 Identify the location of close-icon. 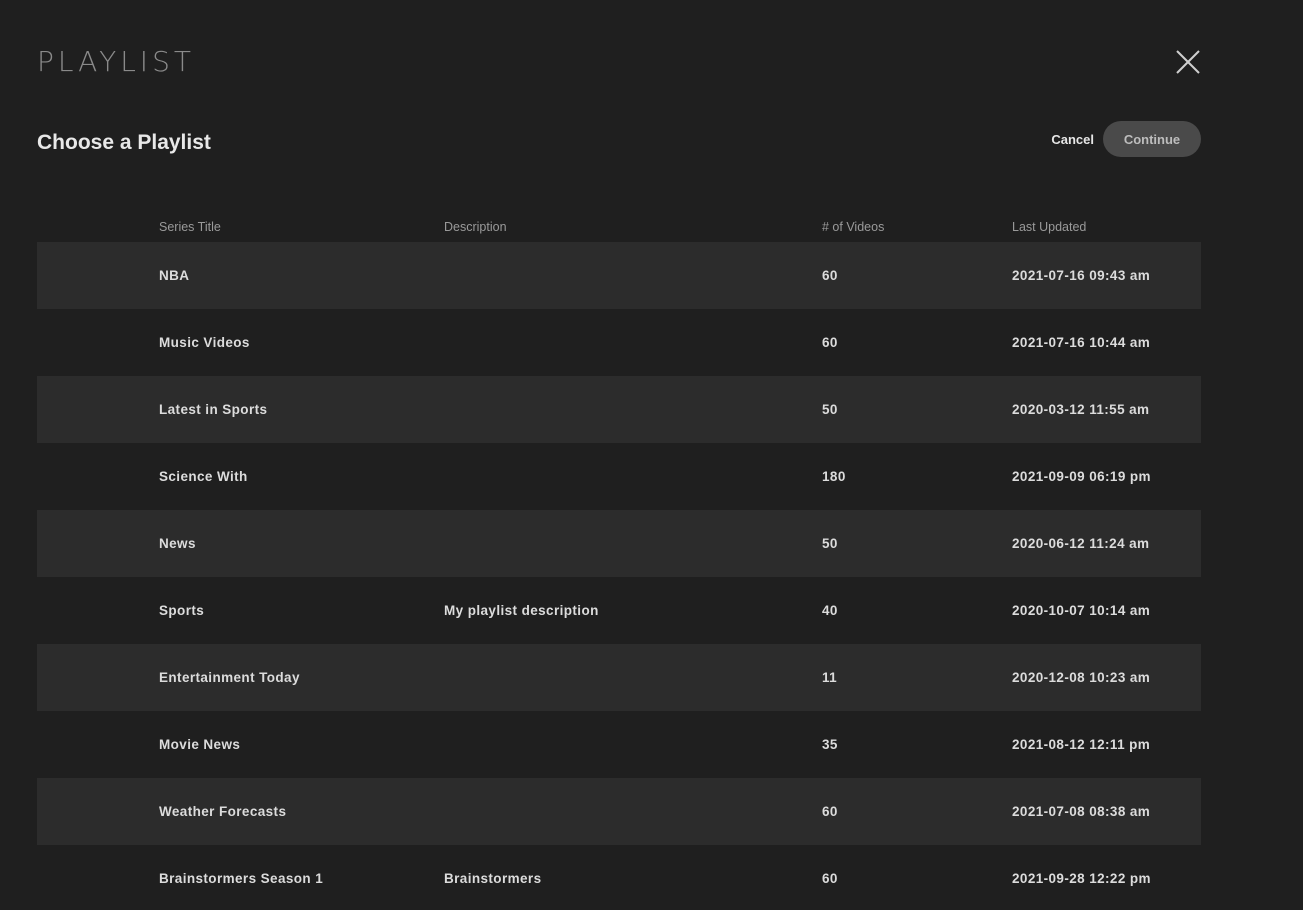
(1188, 62).